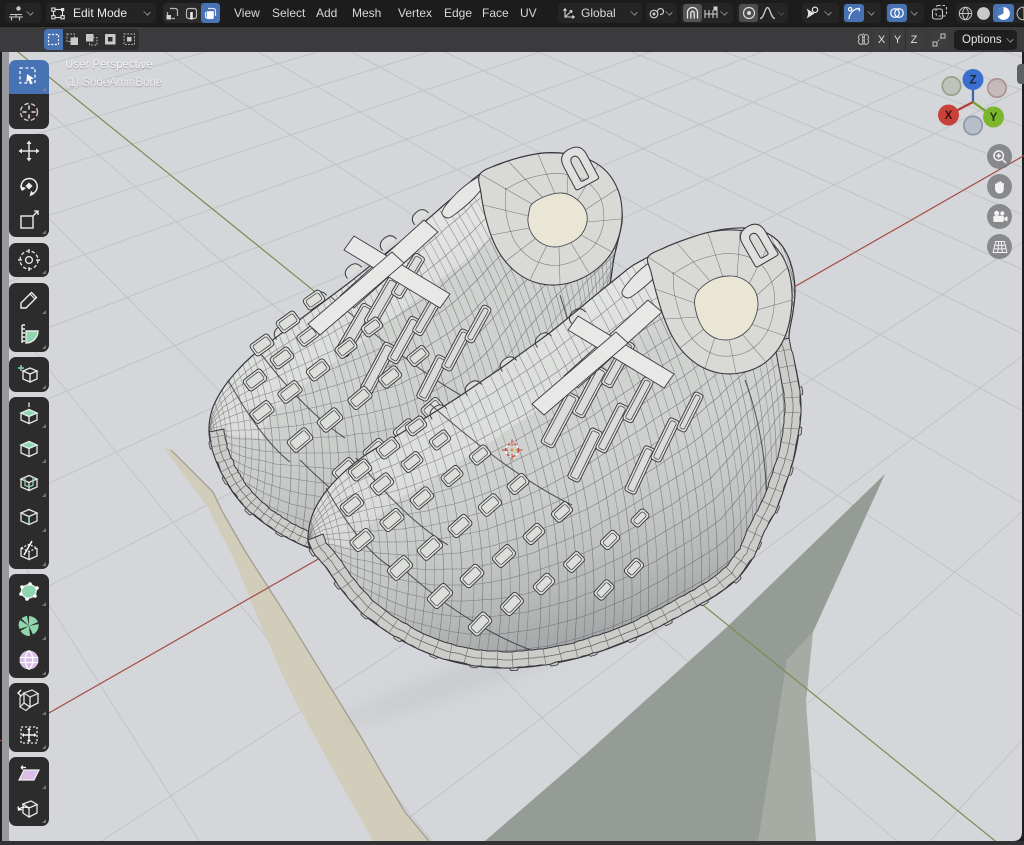  I want to click on svg-text: Y, so click(994, 118).